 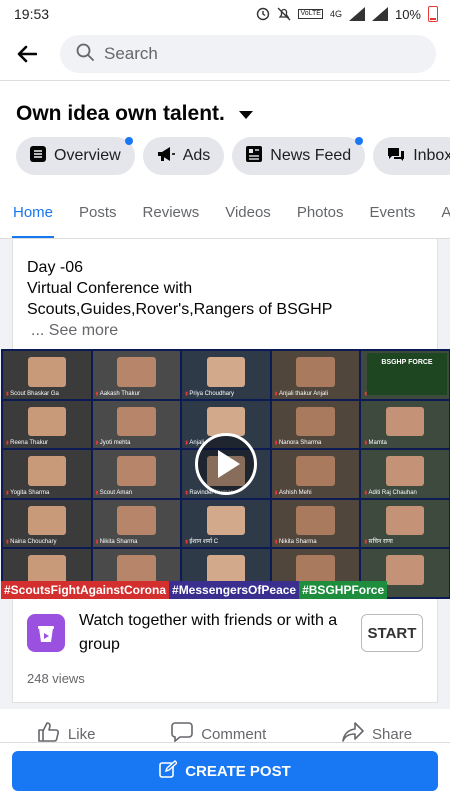 I want to click on news-feed-label: News Feed, so click(x=311, y=155).